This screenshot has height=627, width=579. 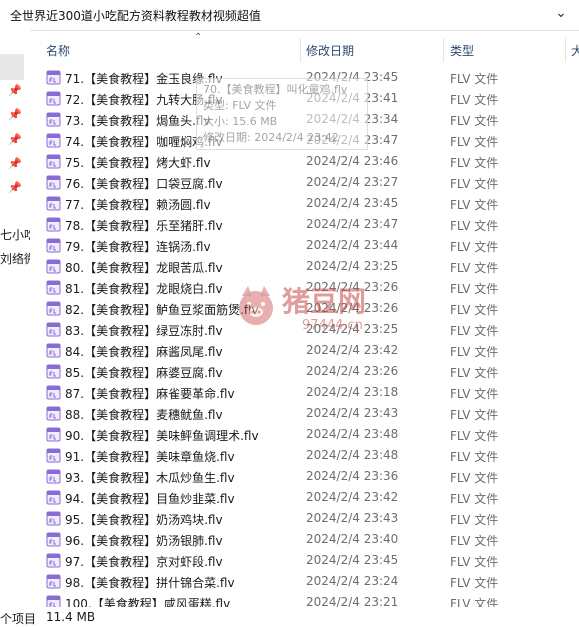 What do you see at coordinates (304, 224) in the screenshot?
I see `file-row: 78.【美食教程】乐至猪肝.flv 2024/2/4 23:47 FLV 文件` at bounding box center [304, 224].